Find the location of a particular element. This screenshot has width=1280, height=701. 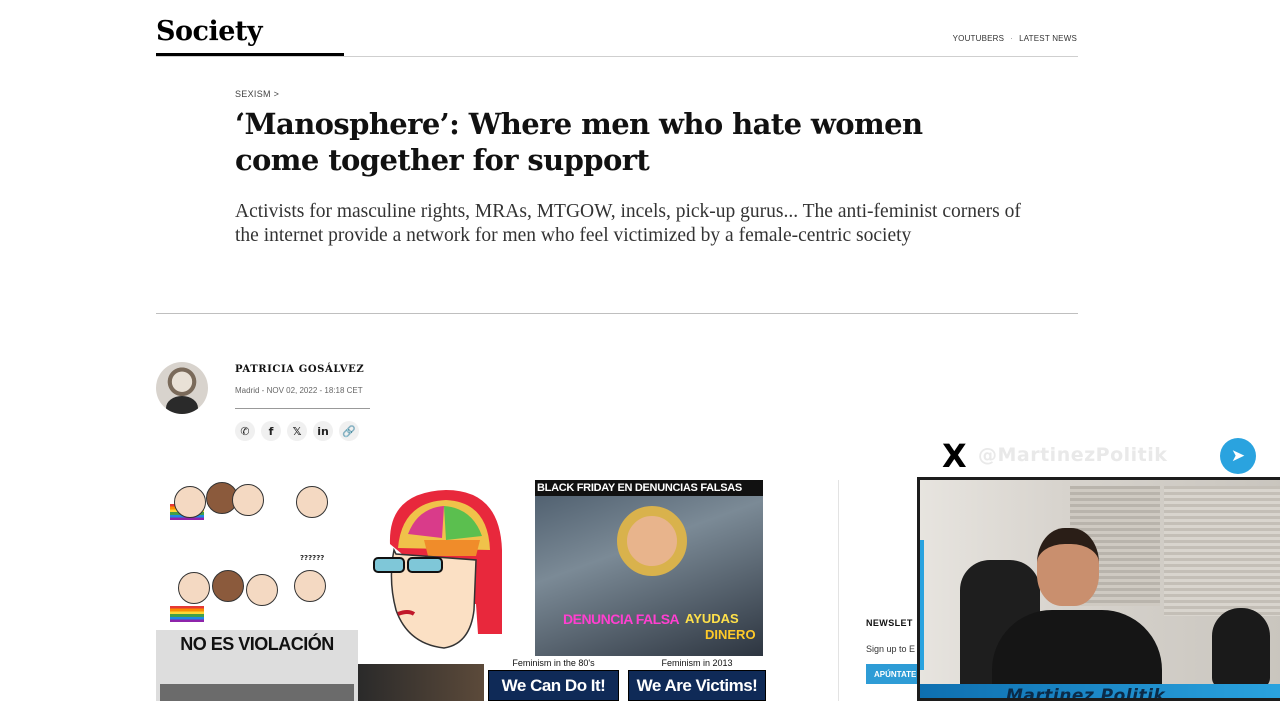

meme-grid-image: ?????? is located at coordinates (256, 553).